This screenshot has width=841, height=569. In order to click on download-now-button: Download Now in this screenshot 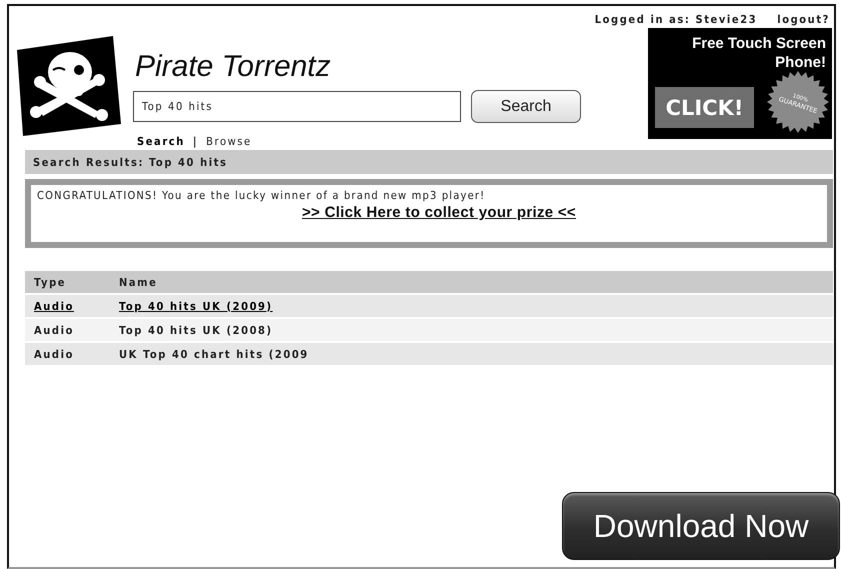, I will do `click(701, 526)`.